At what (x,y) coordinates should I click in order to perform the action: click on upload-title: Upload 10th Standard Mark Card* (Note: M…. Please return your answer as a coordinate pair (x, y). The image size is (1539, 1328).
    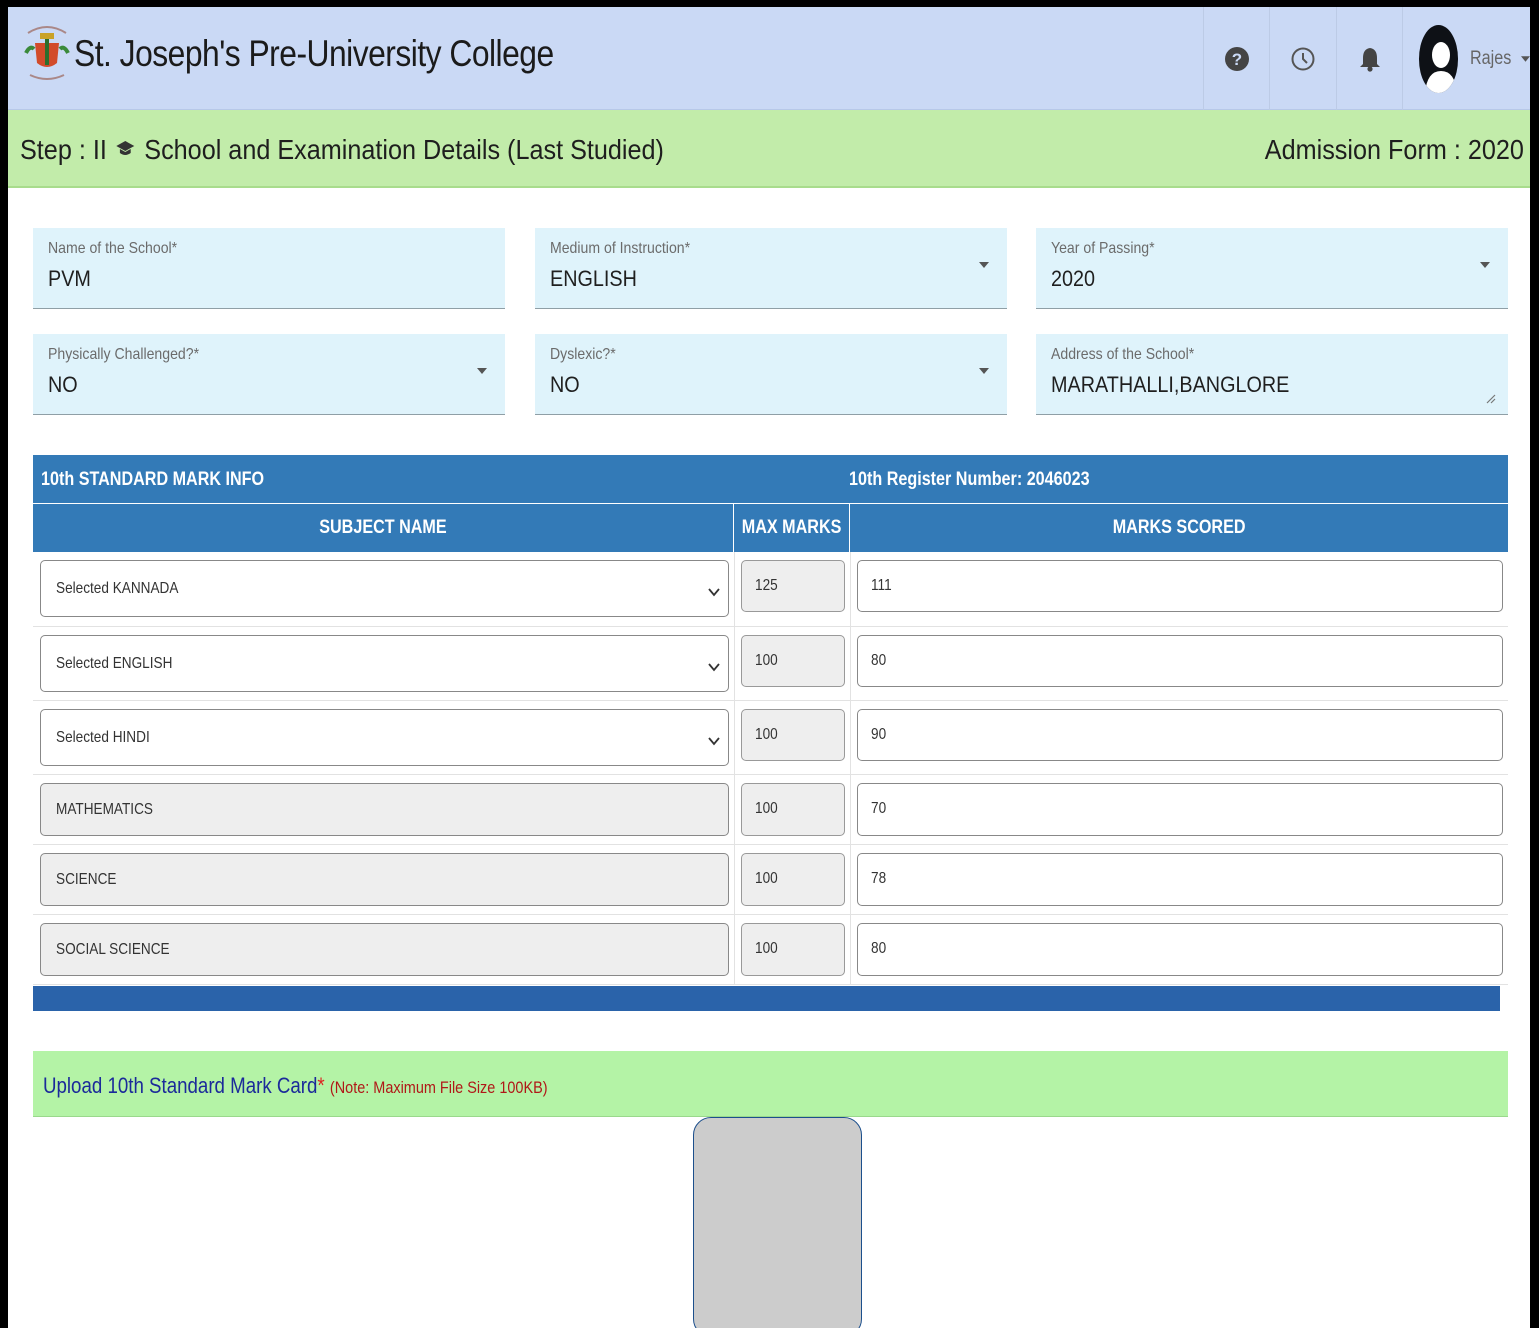
    Looking at the image, I should click on (295, 1086).